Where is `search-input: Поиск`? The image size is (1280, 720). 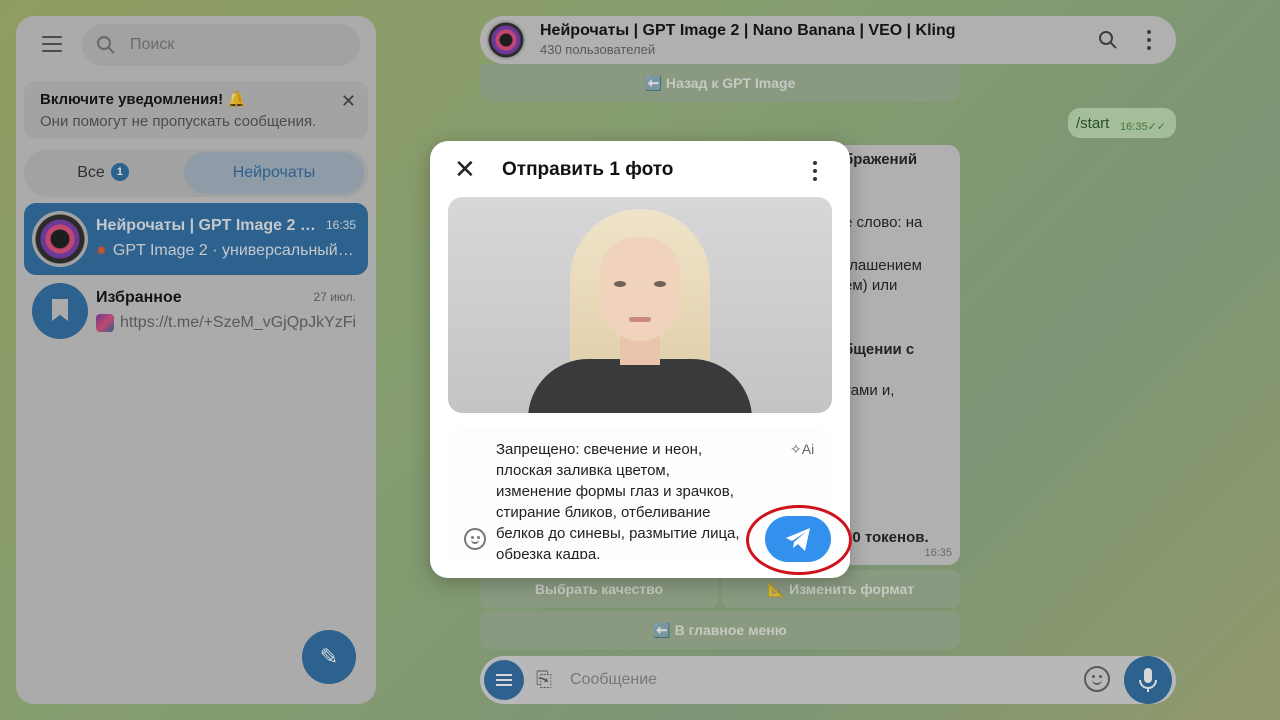 search-input: Поиск is located at coordinates (221, 45).